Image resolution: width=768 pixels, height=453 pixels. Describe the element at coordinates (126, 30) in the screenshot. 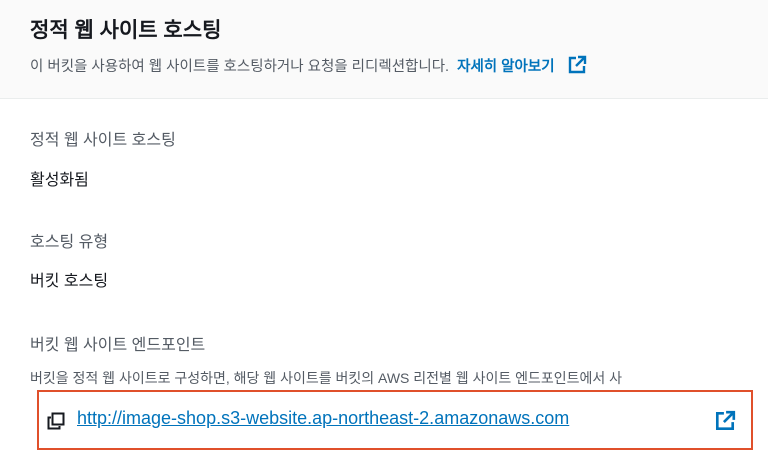

I see `panel-title: 정적 웹 사이트 호스팅` at that location.